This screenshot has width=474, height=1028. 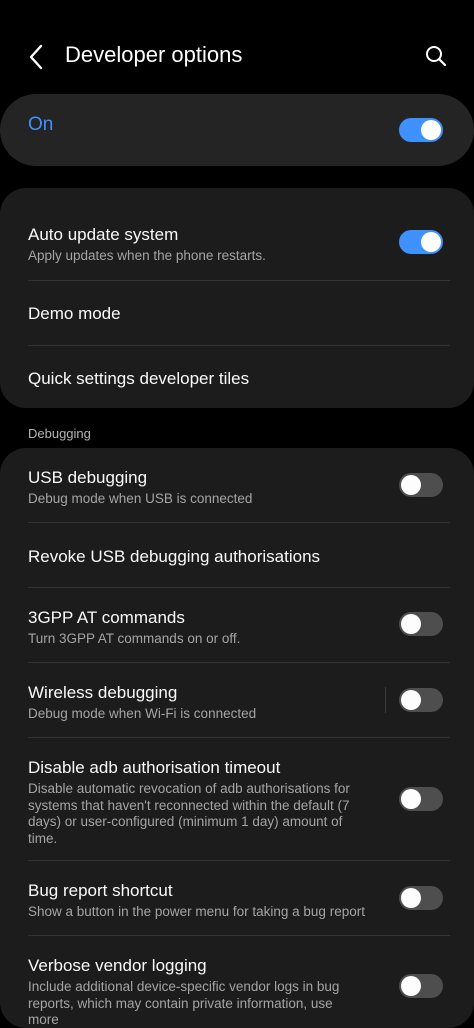 I want to click on wireless-debugging-toggle, so click(x=421, y=700).